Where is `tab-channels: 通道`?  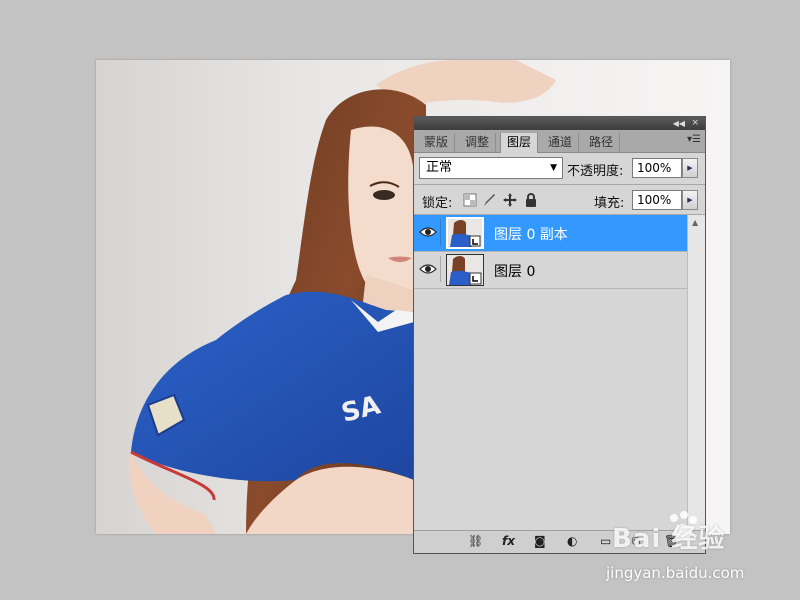 tab-channels: 通道 is located at coordinates (560, 142).